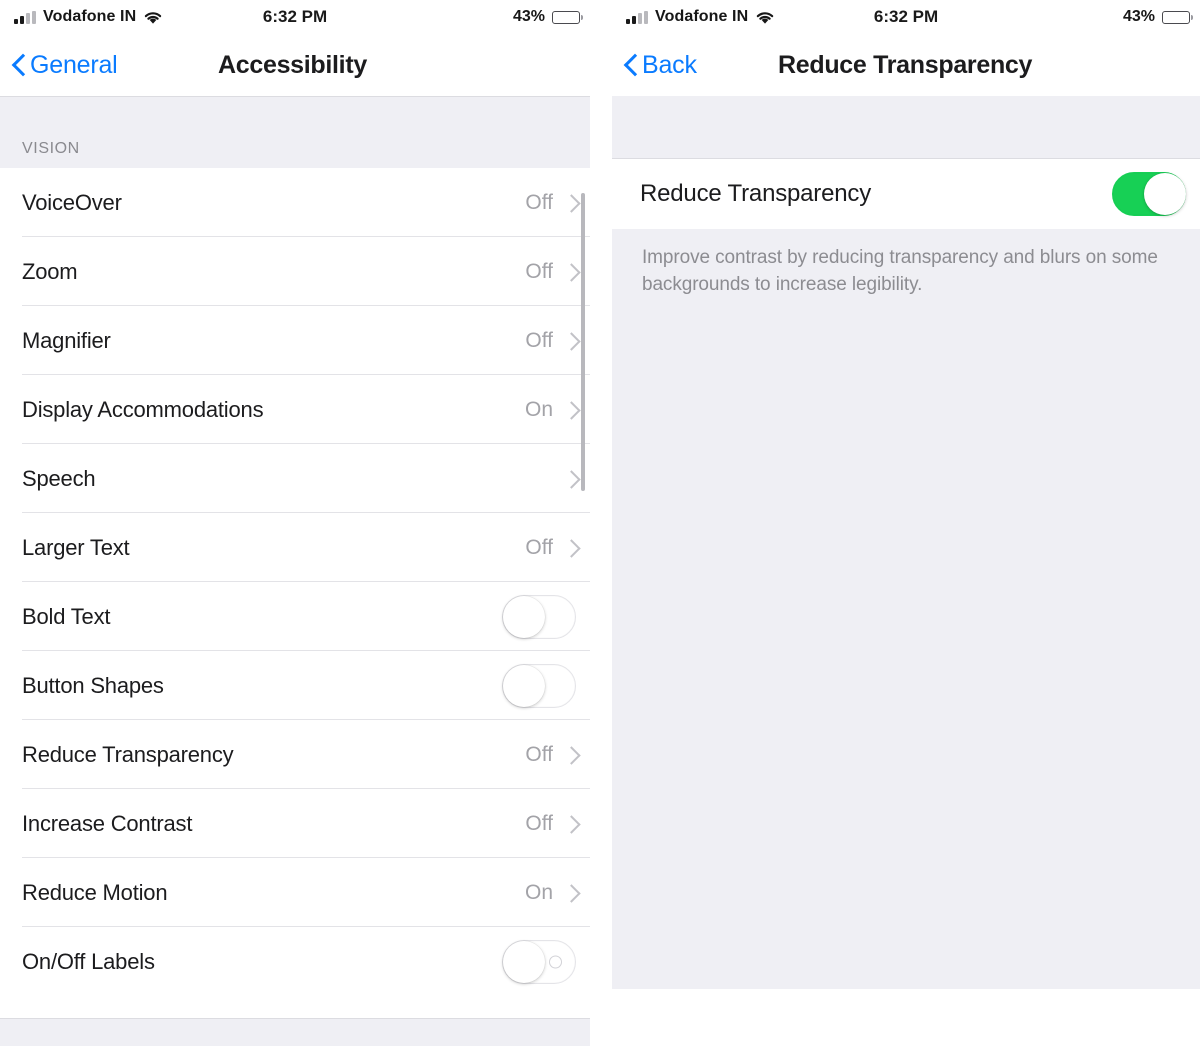 The height and width of the screenshot is (1046, 1200). I want to click on toggle-bold-text, so click(539, 616).